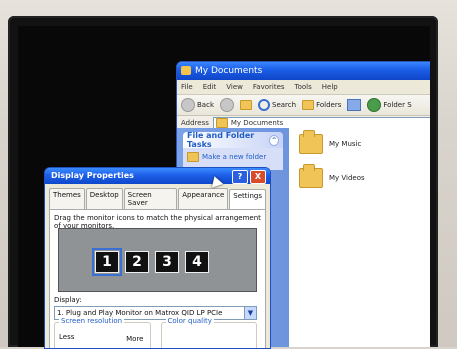  I want to click on address-folder-icon, so click(221, 123).